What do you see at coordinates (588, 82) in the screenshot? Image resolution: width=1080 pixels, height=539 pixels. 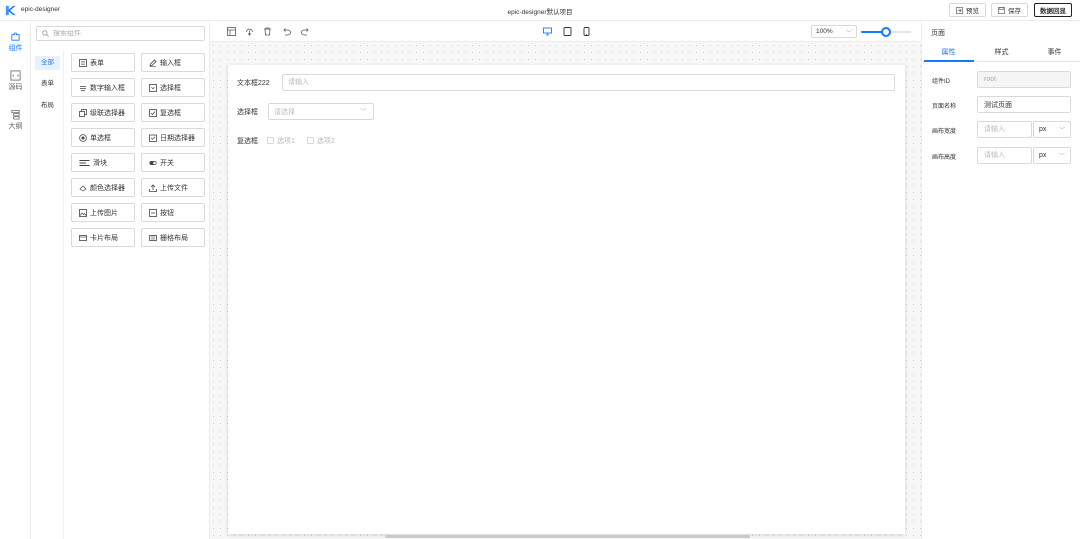 I see `text-field-input` at bounding box center [588, 82].